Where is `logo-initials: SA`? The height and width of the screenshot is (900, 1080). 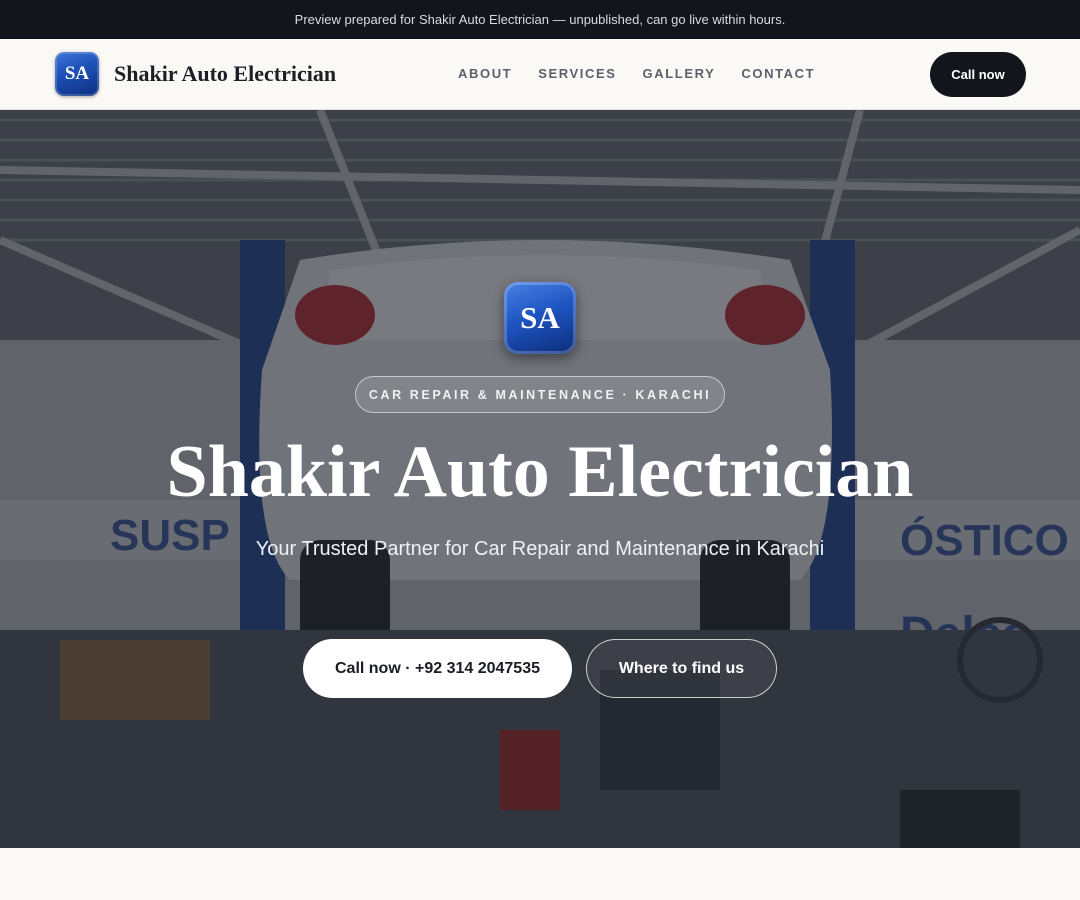
logo-initials: SA is located at coordinates (77, 73).